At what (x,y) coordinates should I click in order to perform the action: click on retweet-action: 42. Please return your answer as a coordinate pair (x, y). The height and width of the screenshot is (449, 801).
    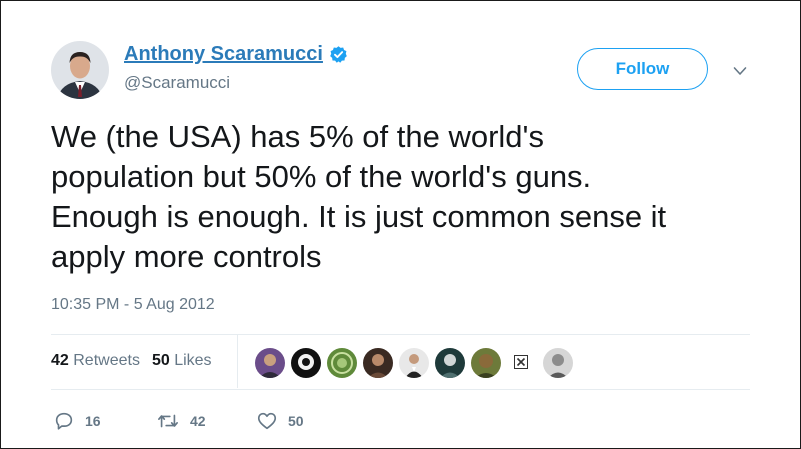
    Looking at the image, I should click on (181, 421).